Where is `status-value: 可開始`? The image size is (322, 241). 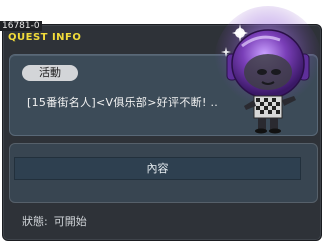
status-value: 可開始 is located at coordinates (70, 221).